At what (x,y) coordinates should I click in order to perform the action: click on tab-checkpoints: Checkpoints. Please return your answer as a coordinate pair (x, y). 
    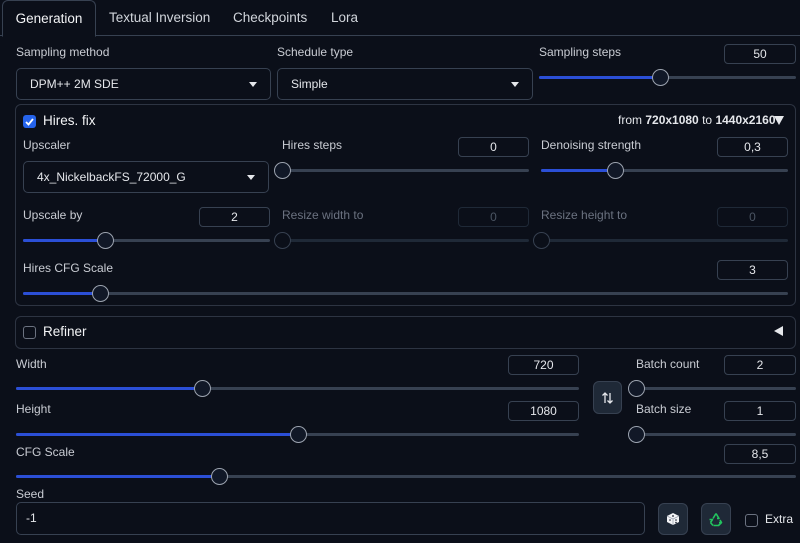
    Looking at the image, I should click on (270, 18).